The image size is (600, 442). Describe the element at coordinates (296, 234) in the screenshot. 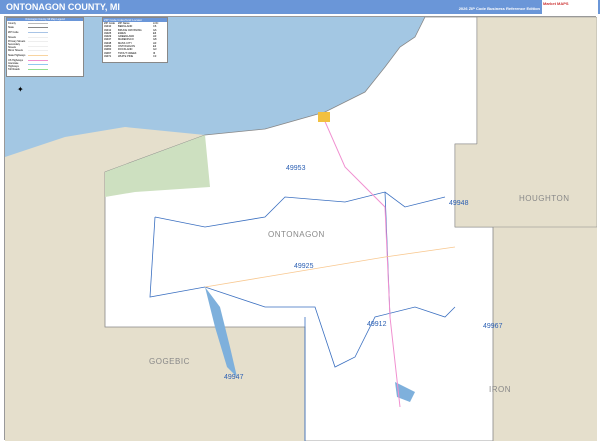

I see `county-label: ONTONAGON` at that location.